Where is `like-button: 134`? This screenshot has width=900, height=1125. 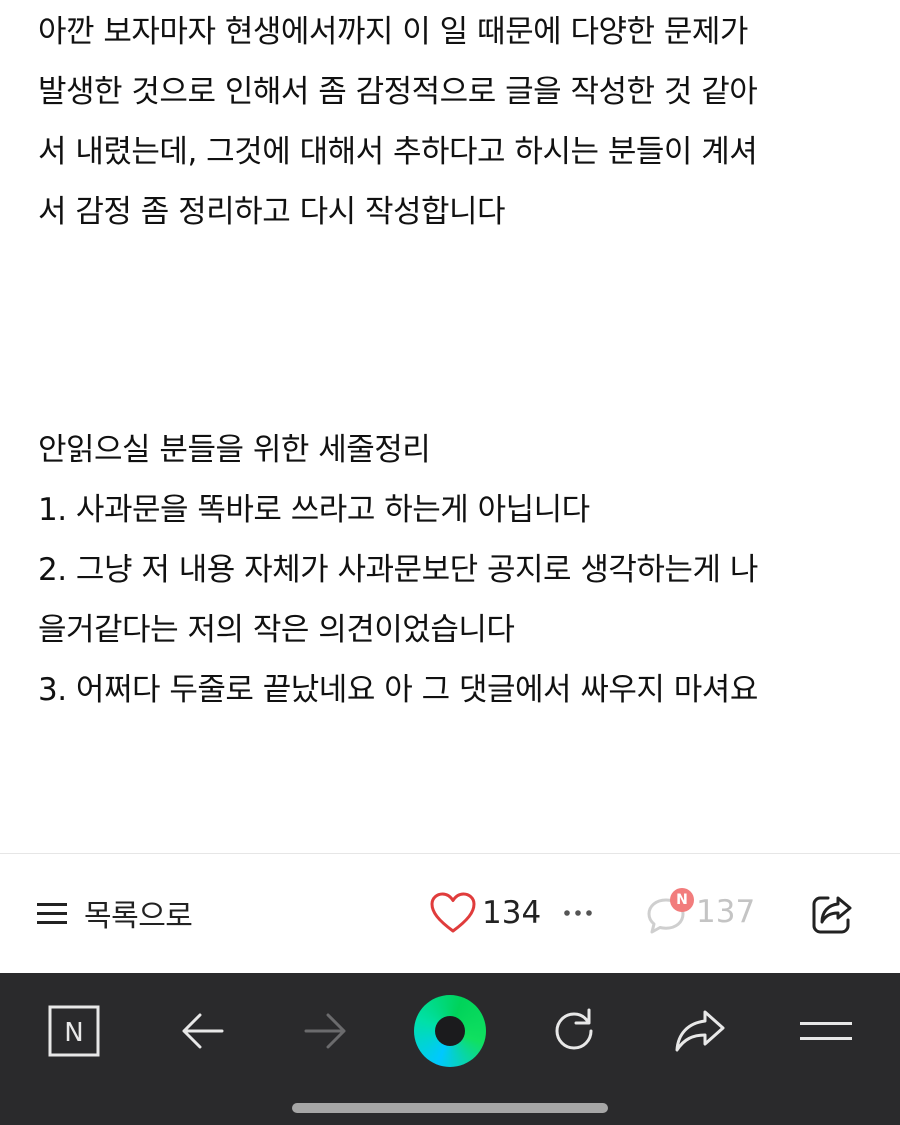 like-button: 134 is located at coordinates (485, 913).